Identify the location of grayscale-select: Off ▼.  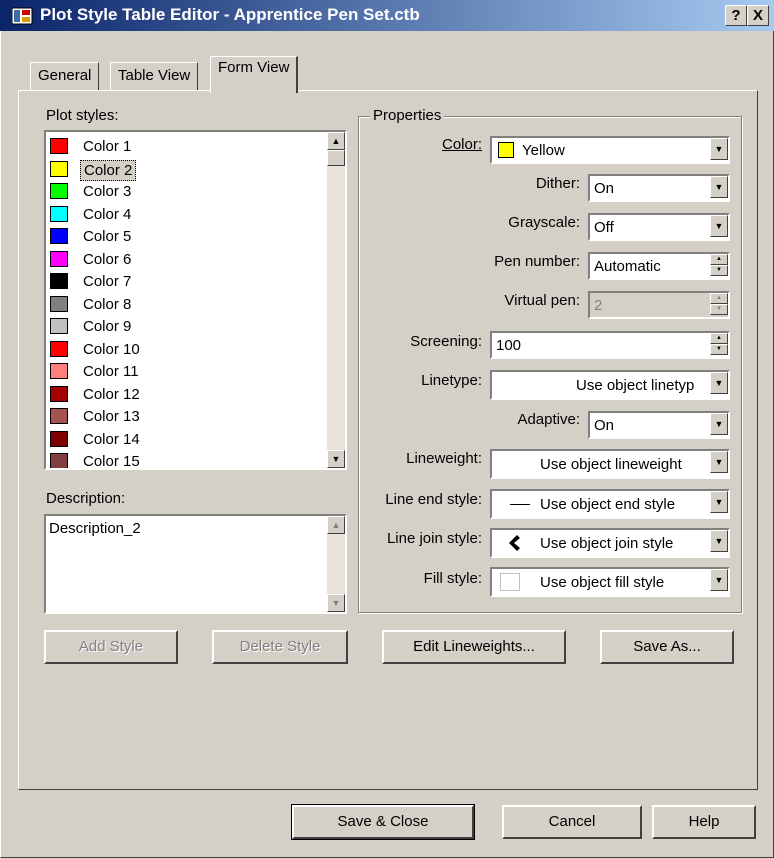
(659, 227).